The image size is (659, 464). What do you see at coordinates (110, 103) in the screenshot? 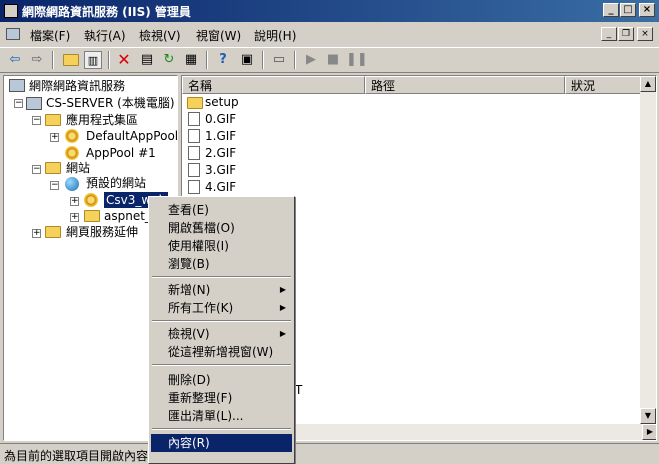
I see `tree-server: CS-SERVER (本機電腦)` at bounding box center [110, 103].